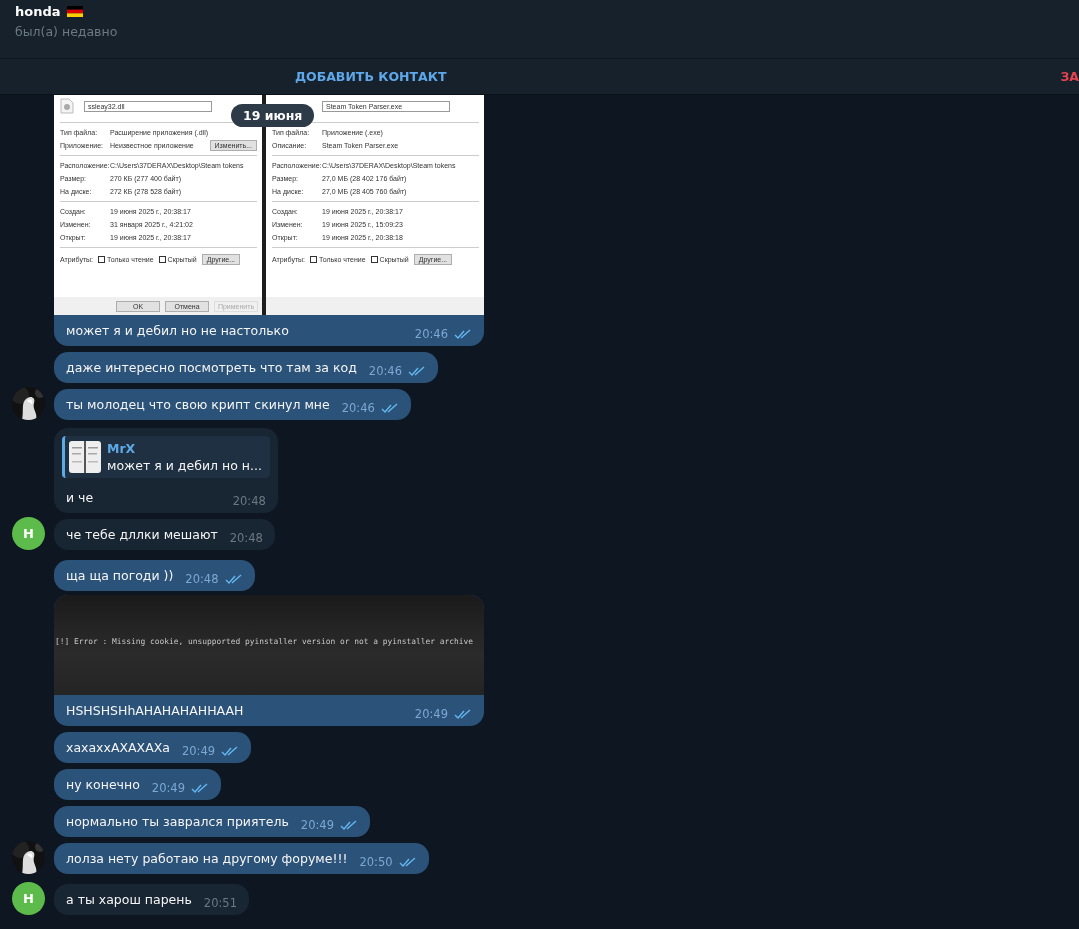 This screenshot has width=1079, height=929. What do you see at coordinates (80, 498) in the screenshot?
I see `message-text: и че` at bounding box center [80, 498].